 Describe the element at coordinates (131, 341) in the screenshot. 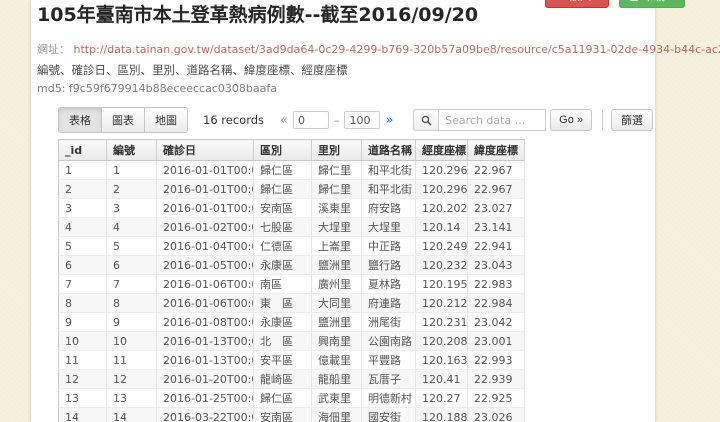

I see `table-cell: 10` at that location.